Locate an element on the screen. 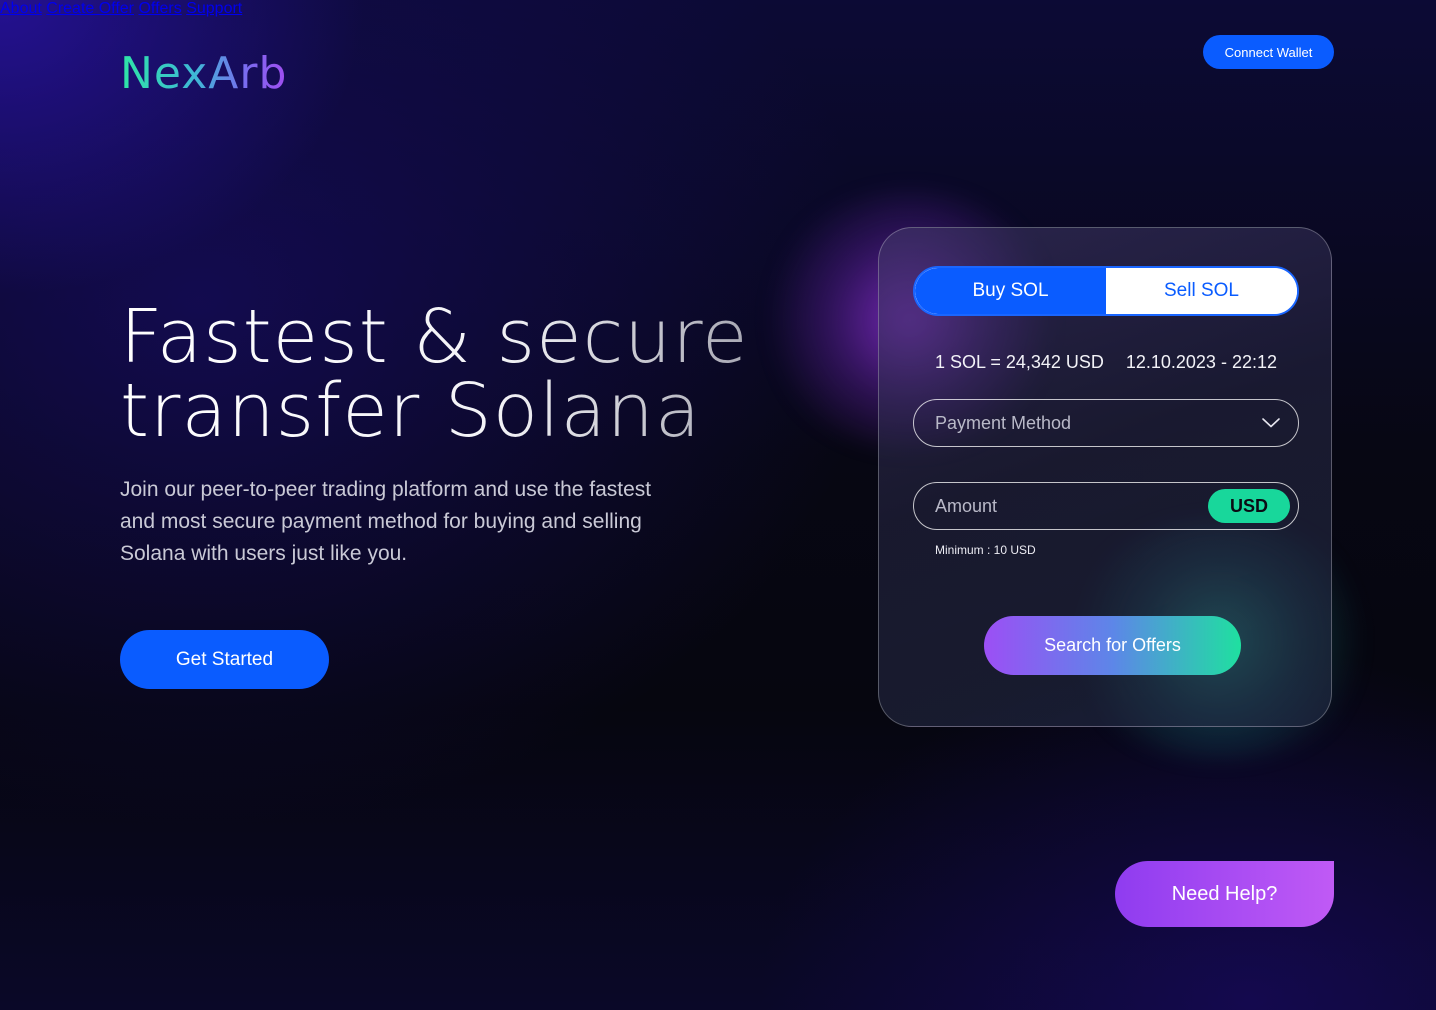  buy-sell-toggle: Buy SOL Sell SOL is located at coordinates (1106, 291).